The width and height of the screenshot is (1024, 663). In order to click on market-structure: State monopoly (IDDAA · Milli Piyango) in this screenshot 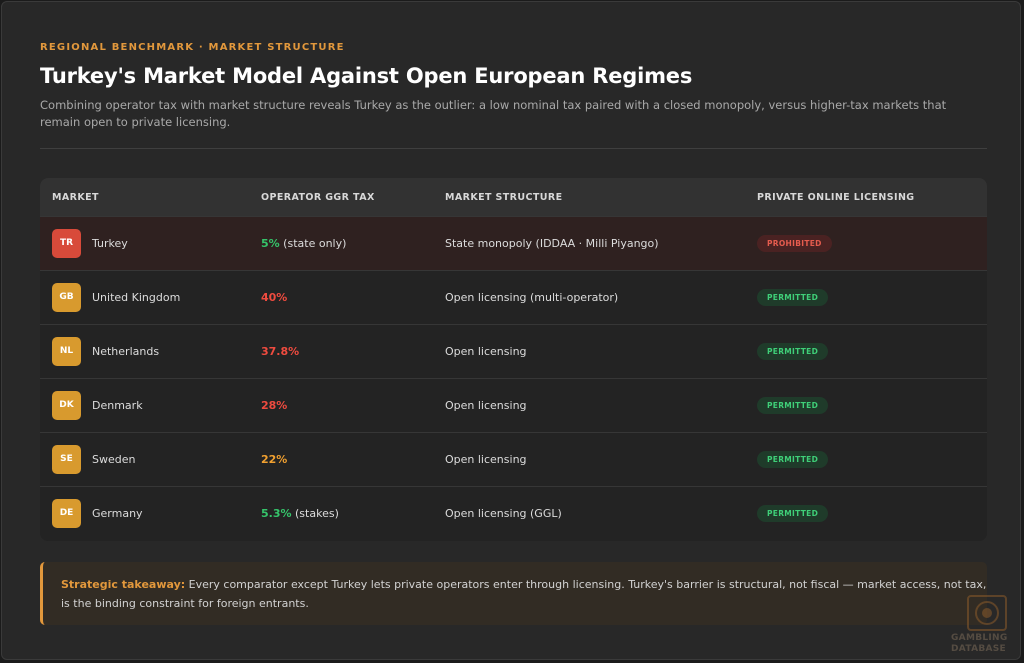, I will do `click(552, 243)`.